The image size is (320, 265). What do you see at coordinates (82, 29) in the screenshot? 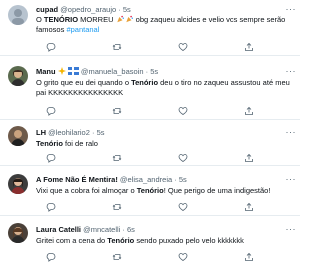
I see `hashtag-link: #pantanal` at bounding box center [82, 29].